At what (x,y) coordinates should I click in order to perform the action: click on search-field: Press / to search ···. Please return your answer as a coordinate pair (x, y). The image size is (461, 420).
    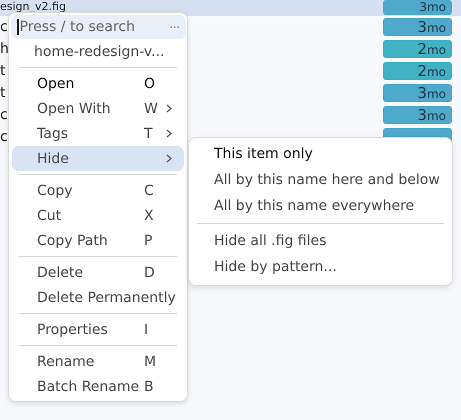
    Looking at the image, I should click on (98, 27).